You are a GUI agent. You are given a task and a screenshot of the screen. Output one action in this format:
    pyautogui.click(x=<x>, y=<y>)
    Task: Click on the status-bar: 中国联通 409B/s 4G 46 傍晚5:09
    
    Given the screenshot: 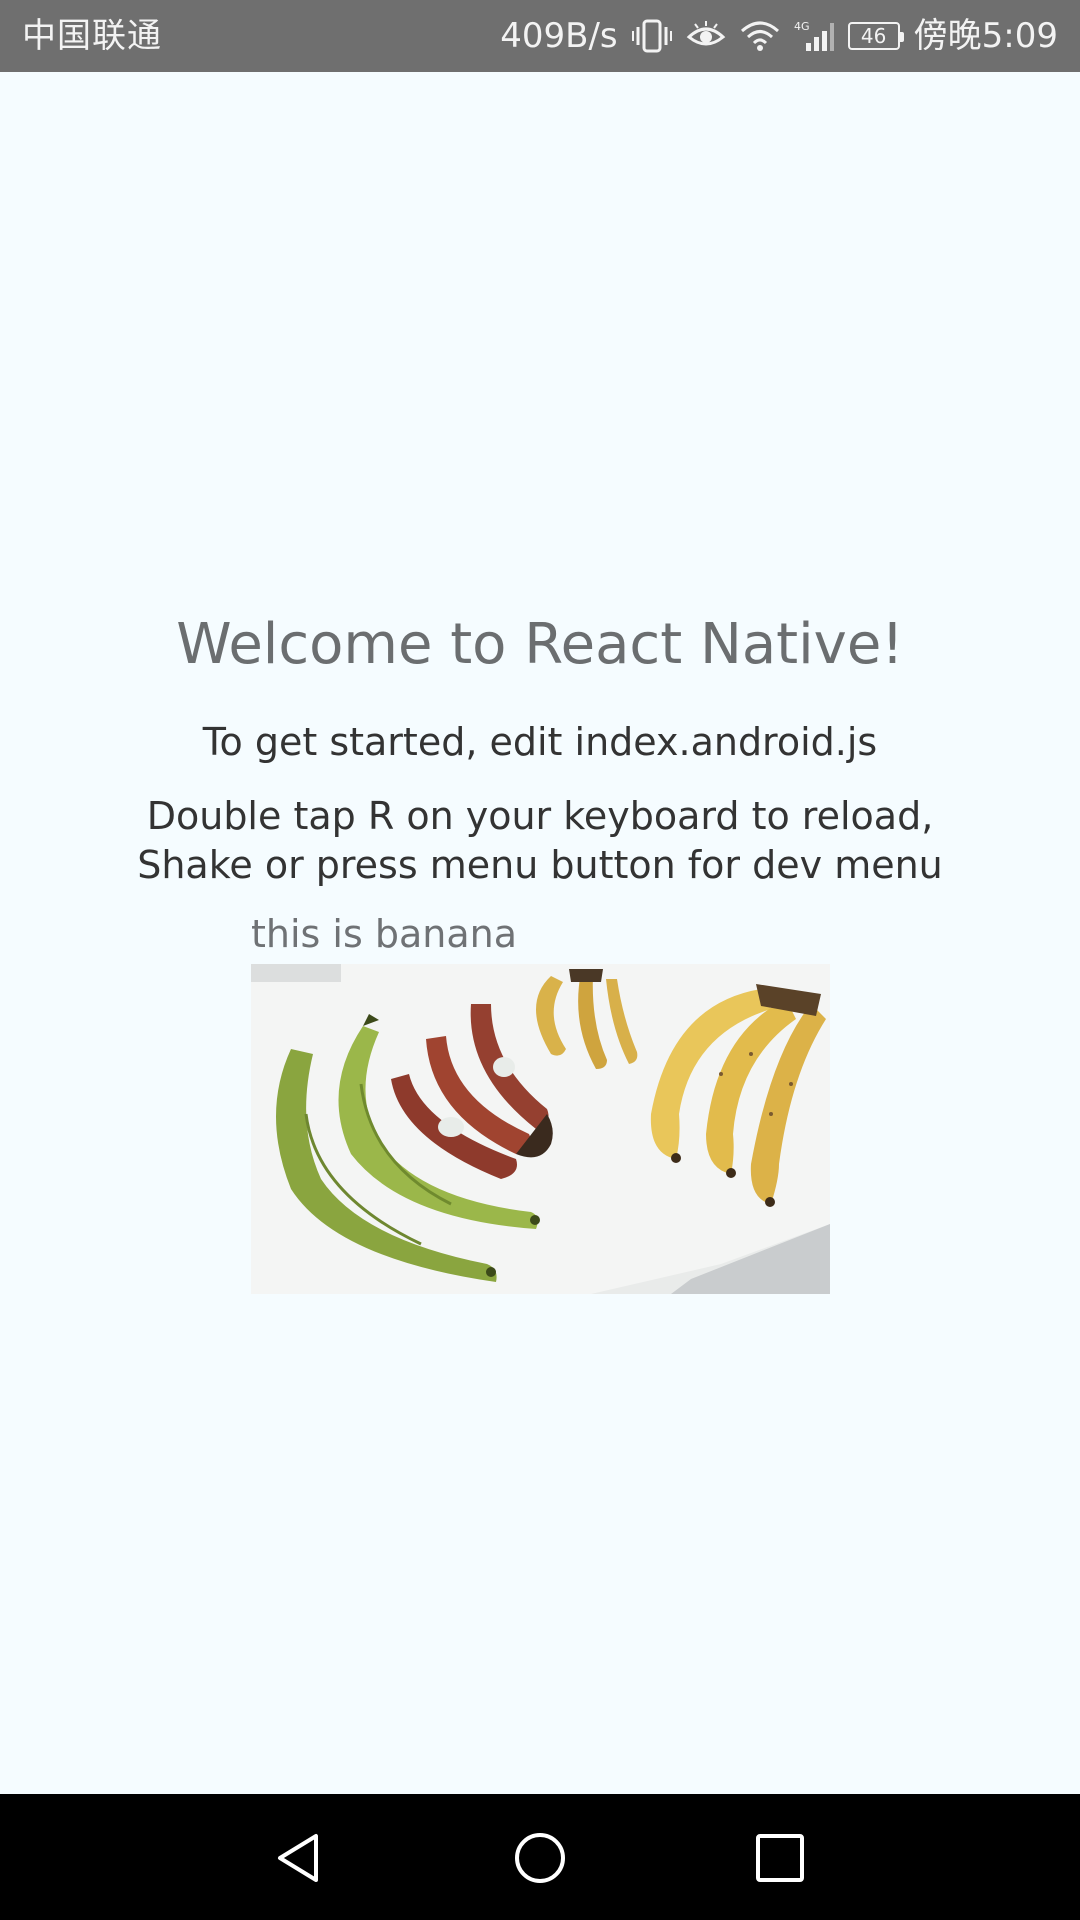 What is the action you would take?
    pyautogui.click(x=540, y=36)
    